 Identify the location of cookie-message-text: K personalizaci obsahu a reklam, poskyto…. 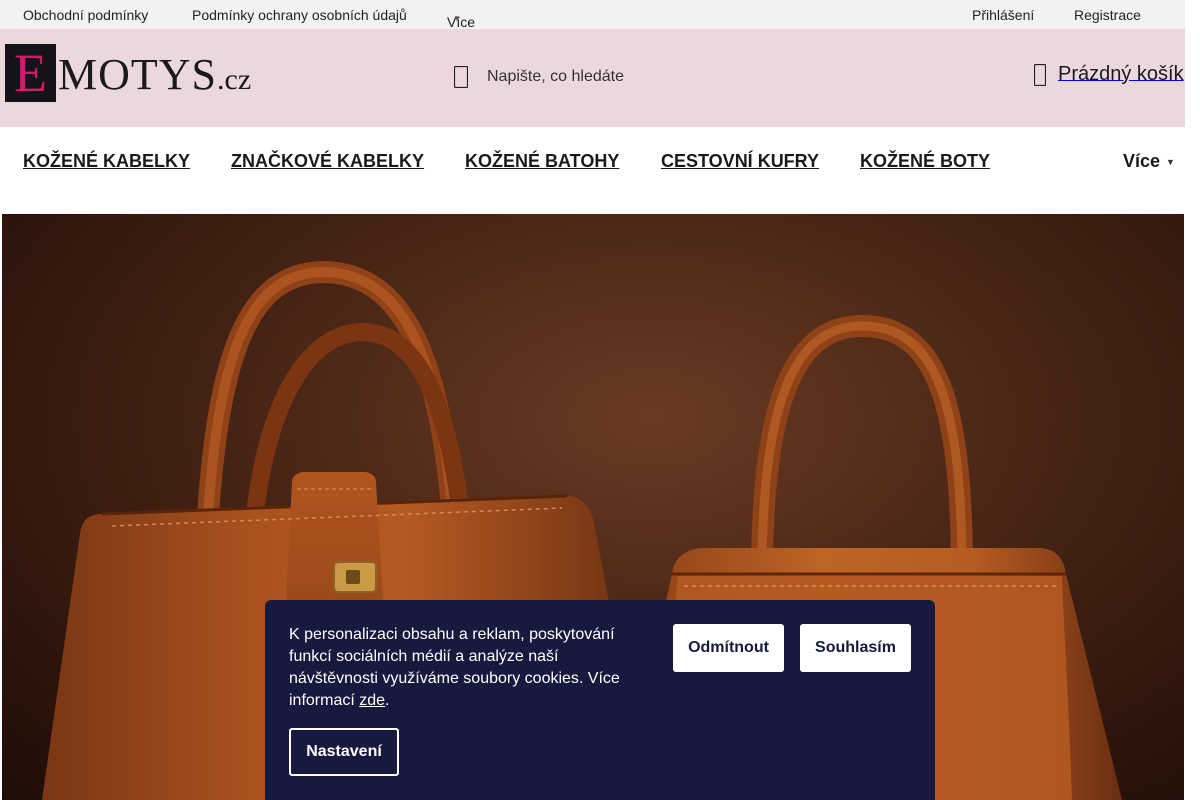
(454, 667).